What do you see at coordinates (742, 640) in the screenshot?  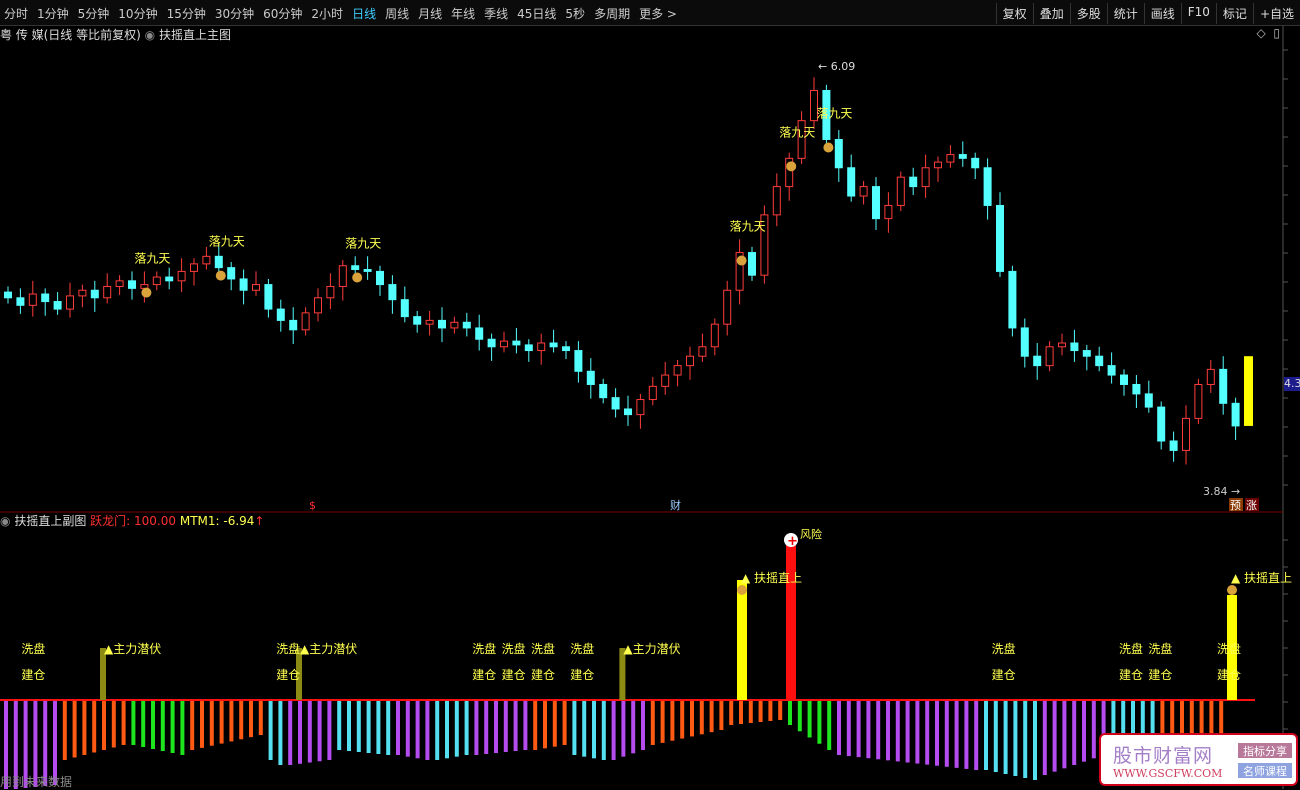 I see `signal-bar` at bounding box center [742, 640].